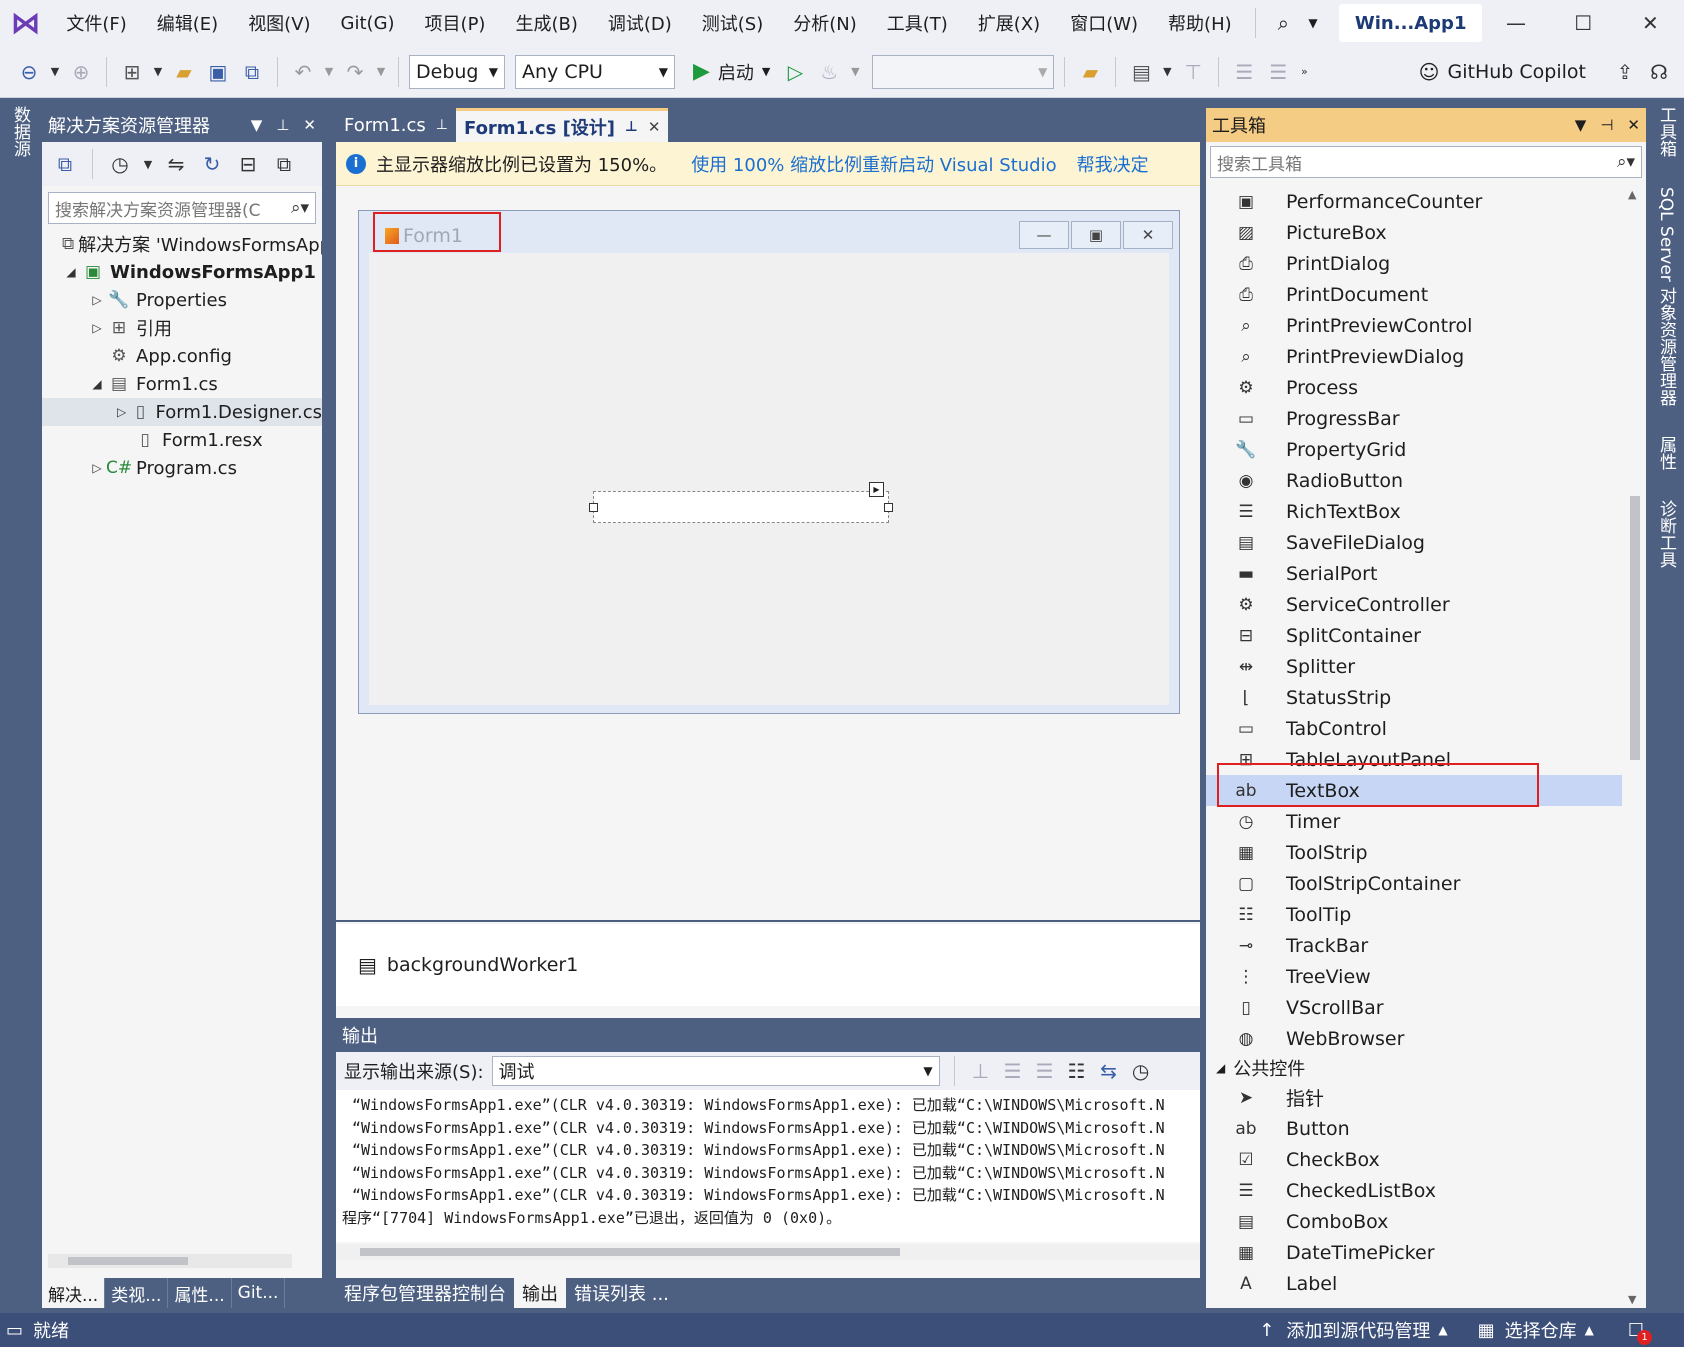 The image size is (1684, 1347). I want to click on toolbox-item: ▭ ProgressBar, so click(1414, 418).